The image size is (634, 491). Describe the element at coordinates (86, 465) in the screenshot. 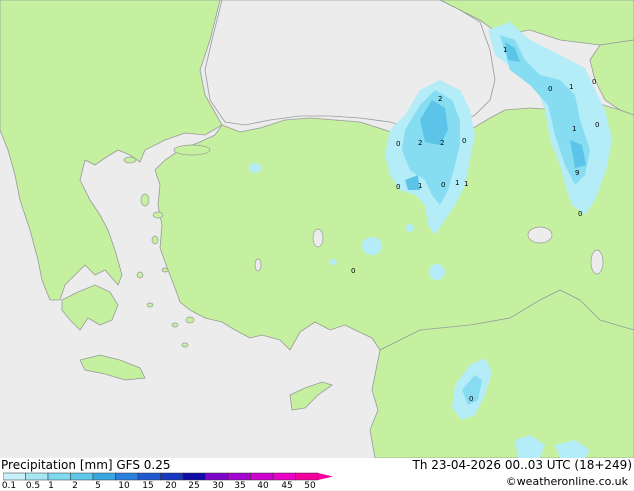

I see `map-title: Precipitation [mm] GFS 0.25` at that location.